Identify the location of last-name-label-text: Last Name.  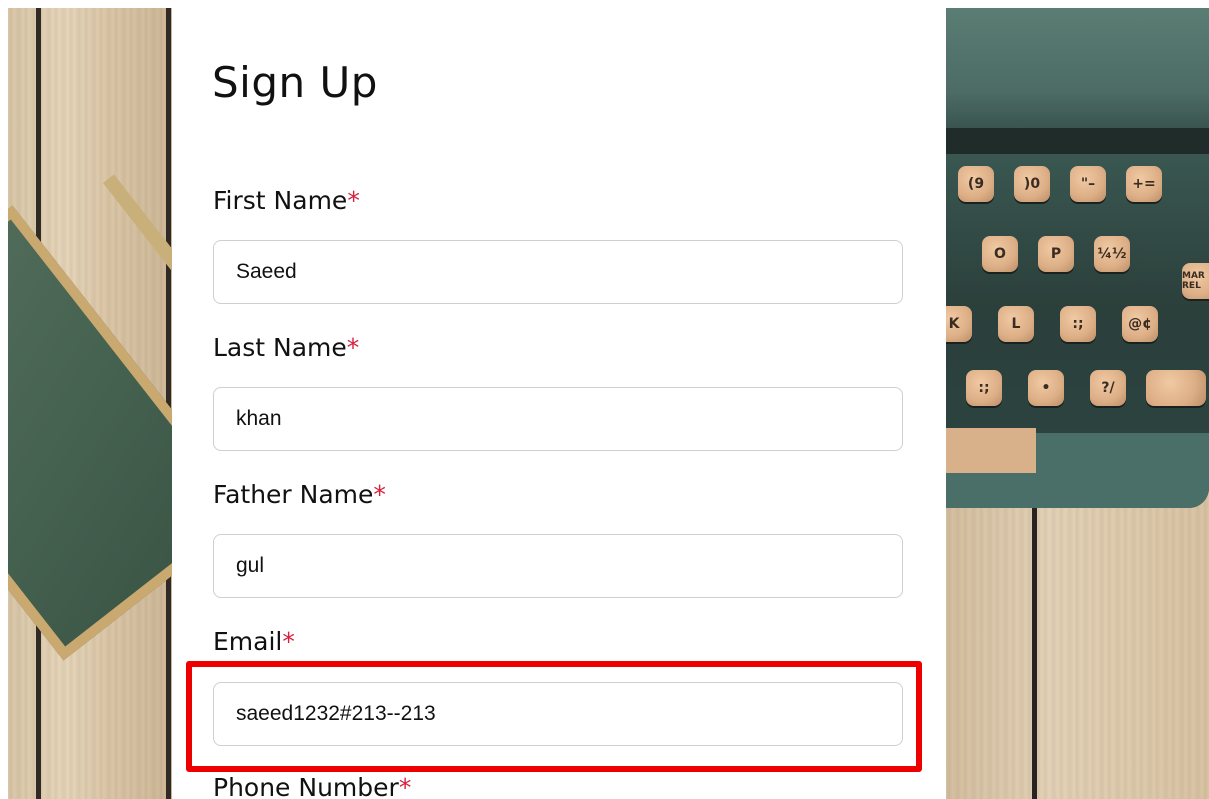
(280, 347).